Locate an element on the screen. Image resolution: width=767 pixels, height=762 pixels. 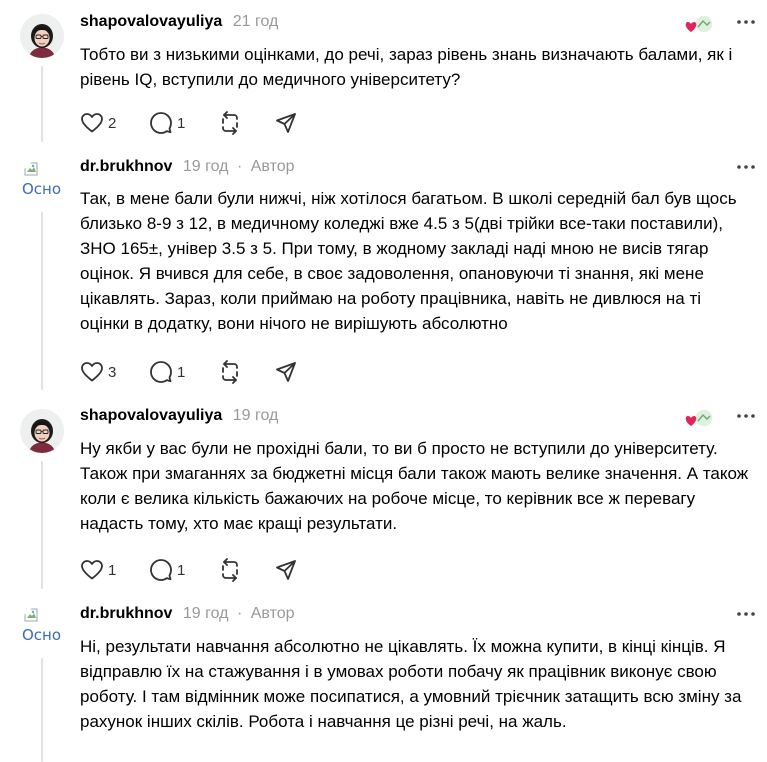
like-button: 2 is located at coordinates (98, 123).